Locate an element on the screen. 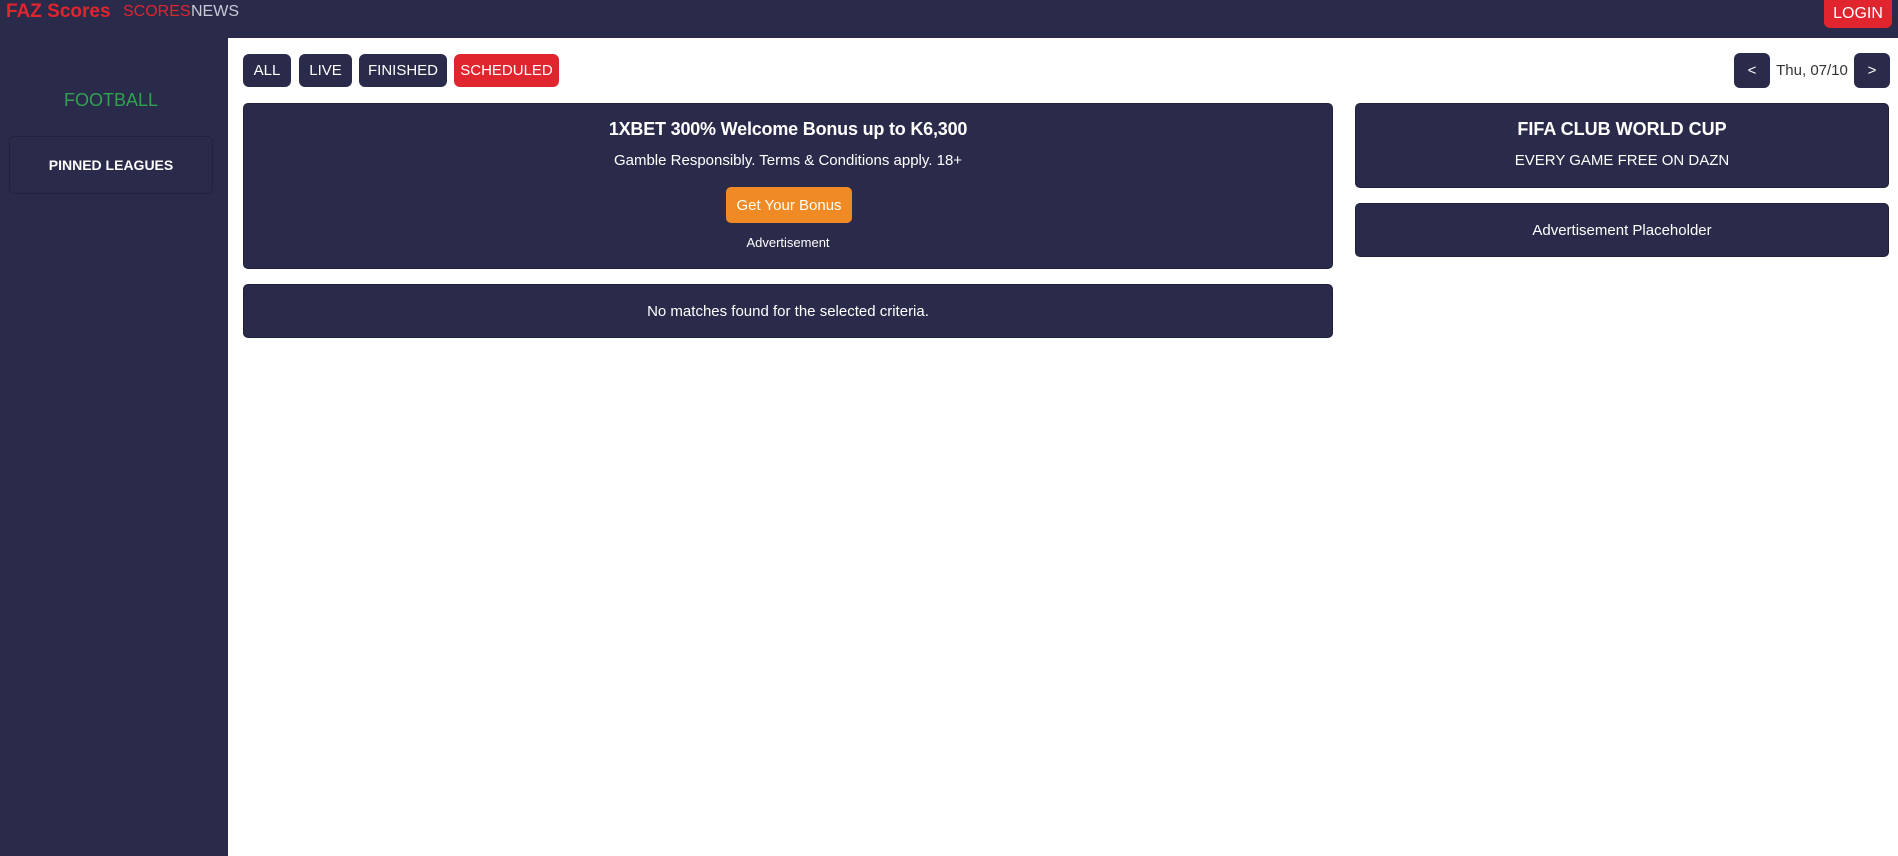 The image size is (1898, 856). top-navbar: FAZ Scores SCORES NEWS LOGIN is located at coordinates (949, 19).